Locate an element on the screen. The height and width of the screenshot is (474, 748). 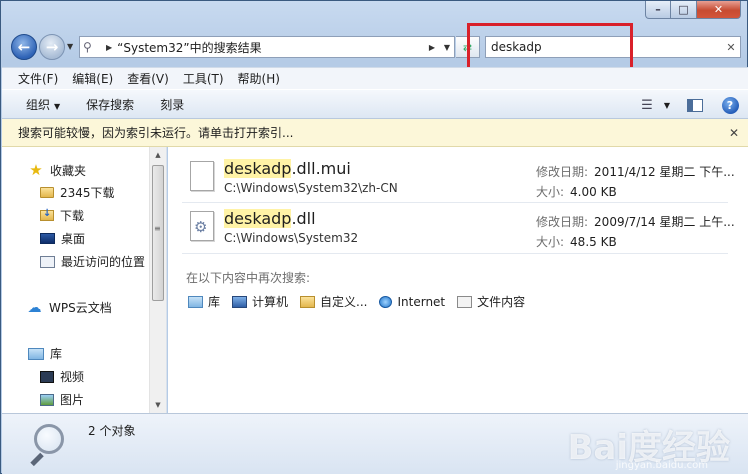
row-divider is located at coordinates (455, 253).